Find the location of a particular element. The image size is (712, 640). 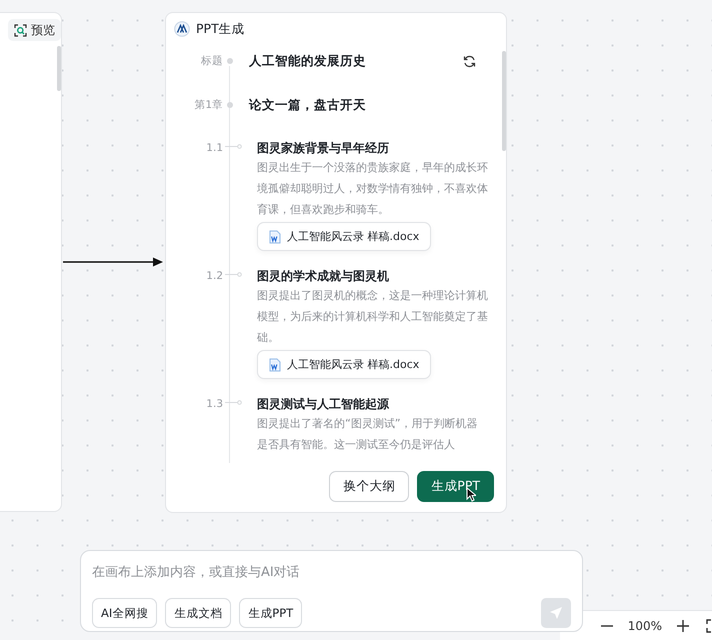

chapter-title: 论文一篇，盘古开天 is located at coordinates (307, 105).